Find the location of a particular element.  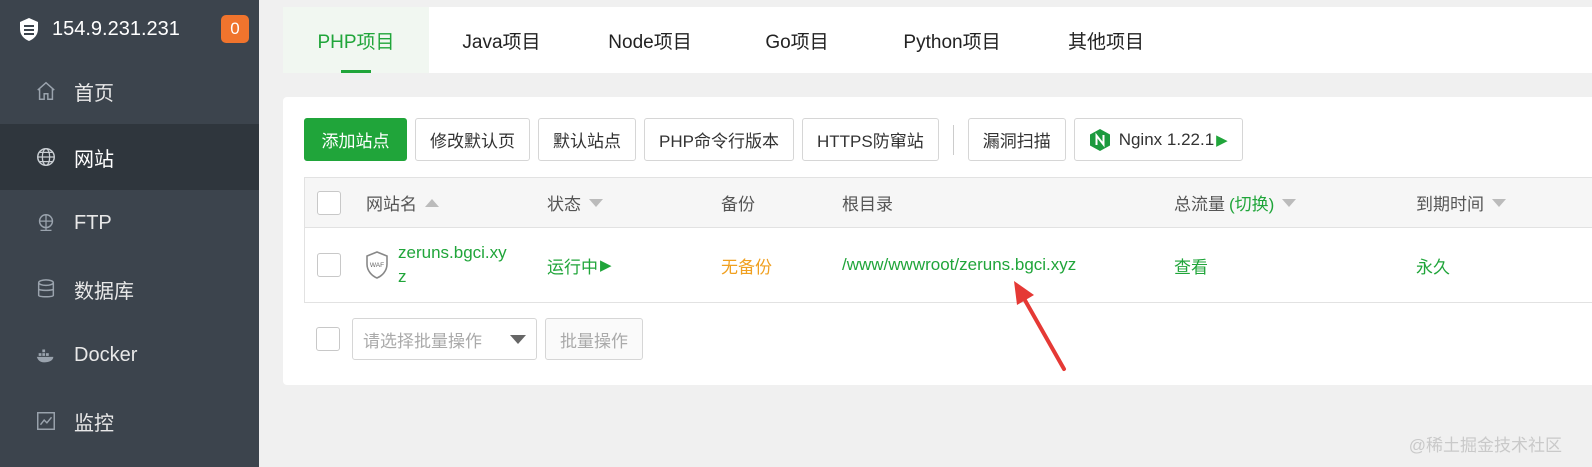

col-label: 状态 is located at coordinates (564, 204).